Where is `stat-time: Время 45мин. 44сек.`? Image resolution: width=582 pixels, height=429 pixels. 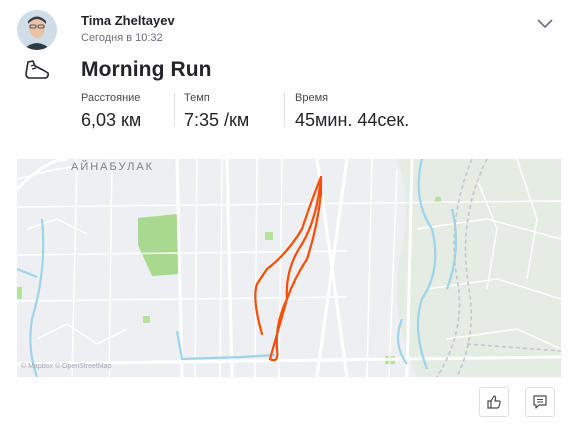 stat-time: Время 45мин. 44сек. is located at coordinates (352, 111).